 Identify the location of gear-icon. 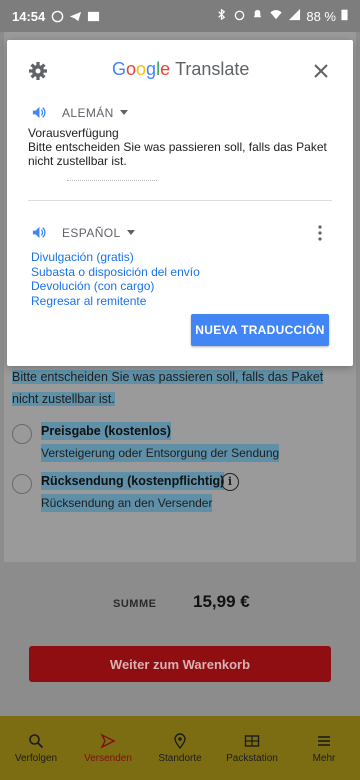
(38, 71).